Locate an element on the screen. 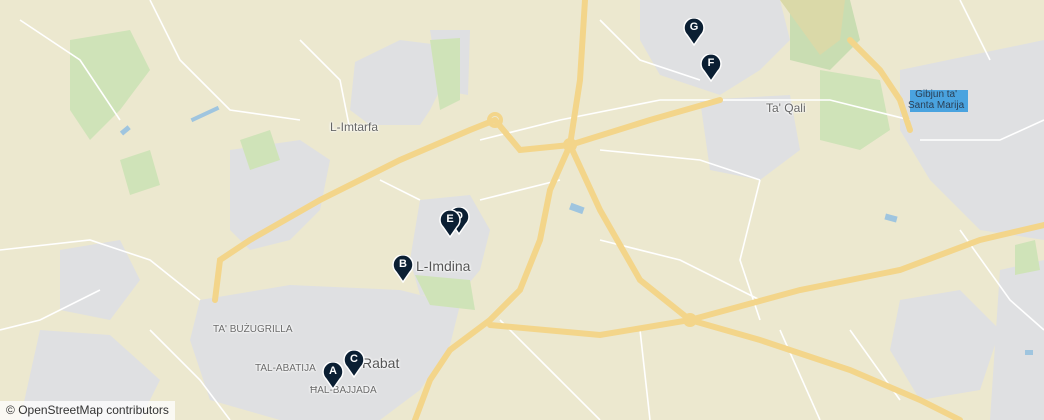  marker-letter: E is located at coordinates (450, 219).